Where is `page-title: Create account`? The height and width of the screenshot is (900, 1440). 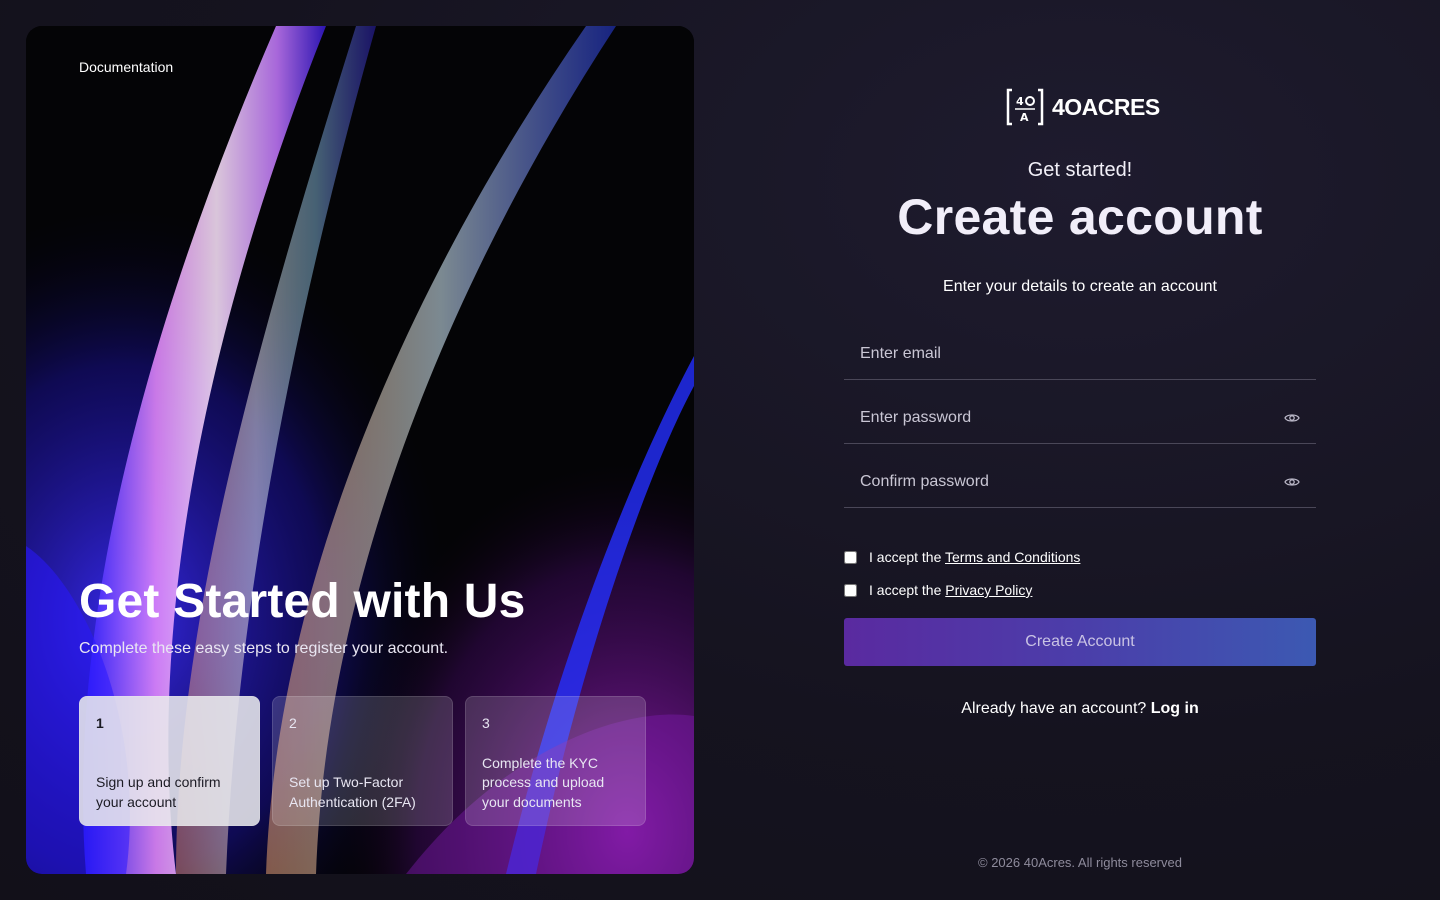
page-title: Create account is located at coordinates (1080, 217).